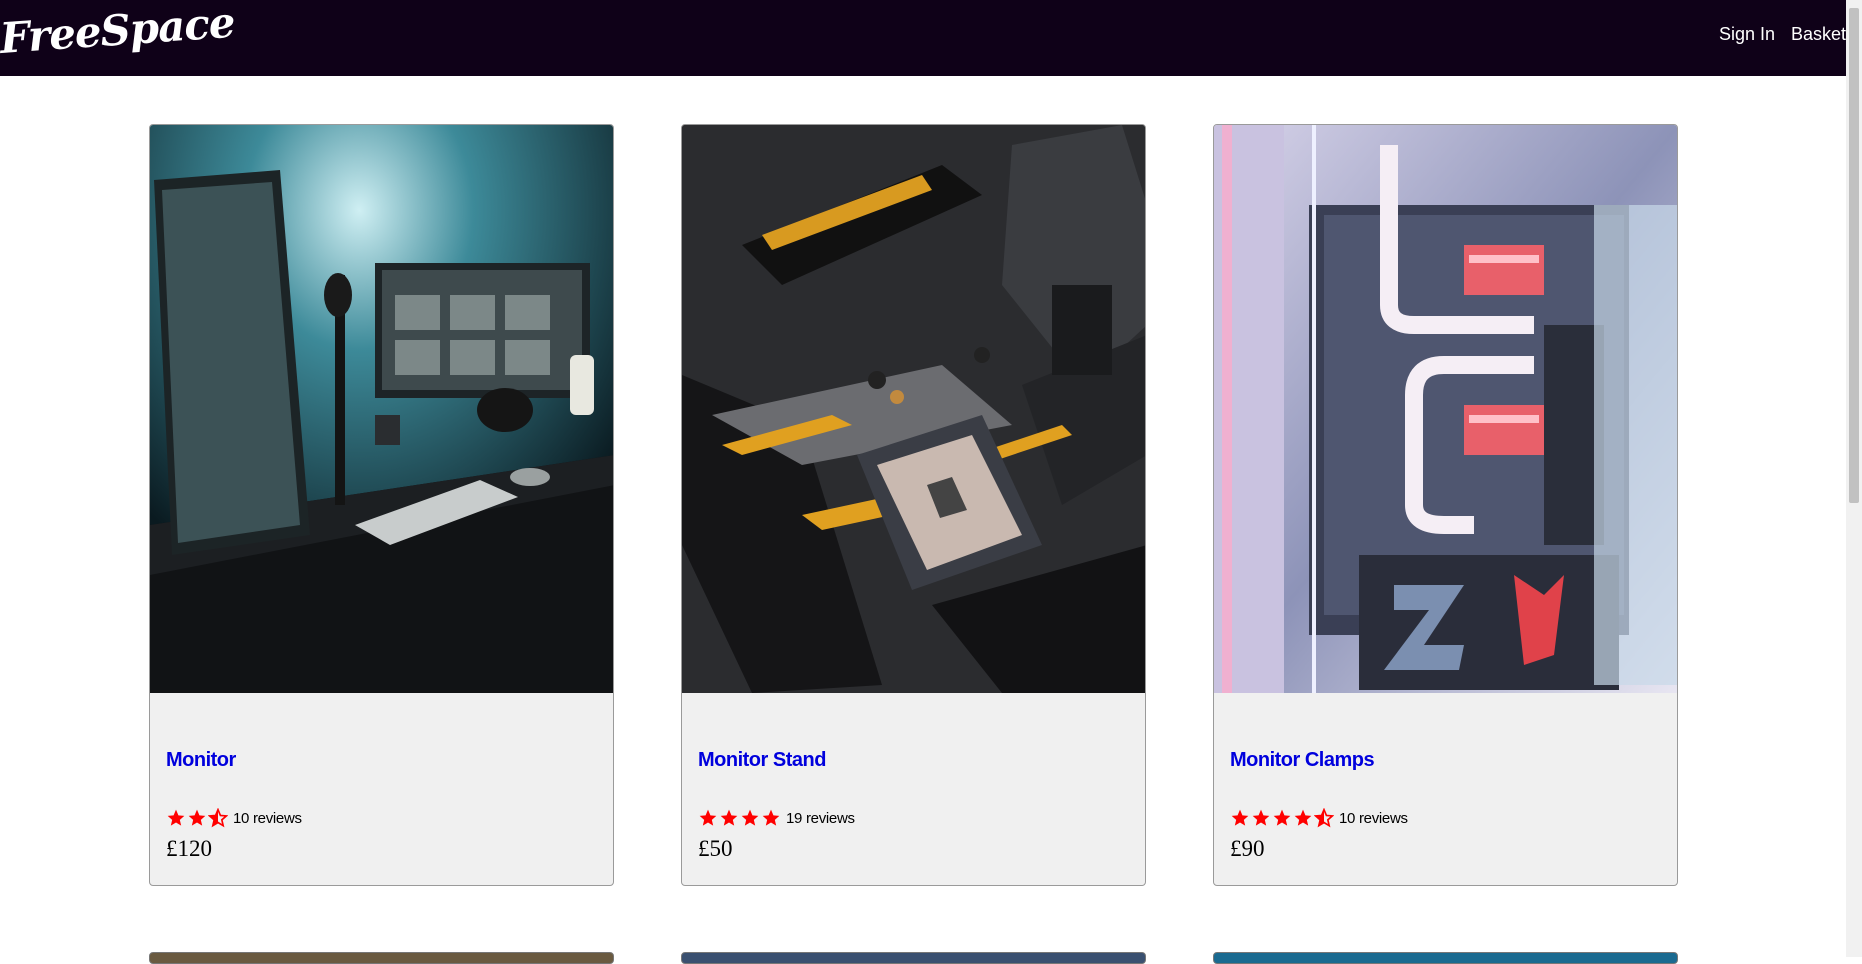  What do you see at coordinates (913, 409) in the screenshot?
I see `product-image-motherboard` at bounding box center [913, 409].